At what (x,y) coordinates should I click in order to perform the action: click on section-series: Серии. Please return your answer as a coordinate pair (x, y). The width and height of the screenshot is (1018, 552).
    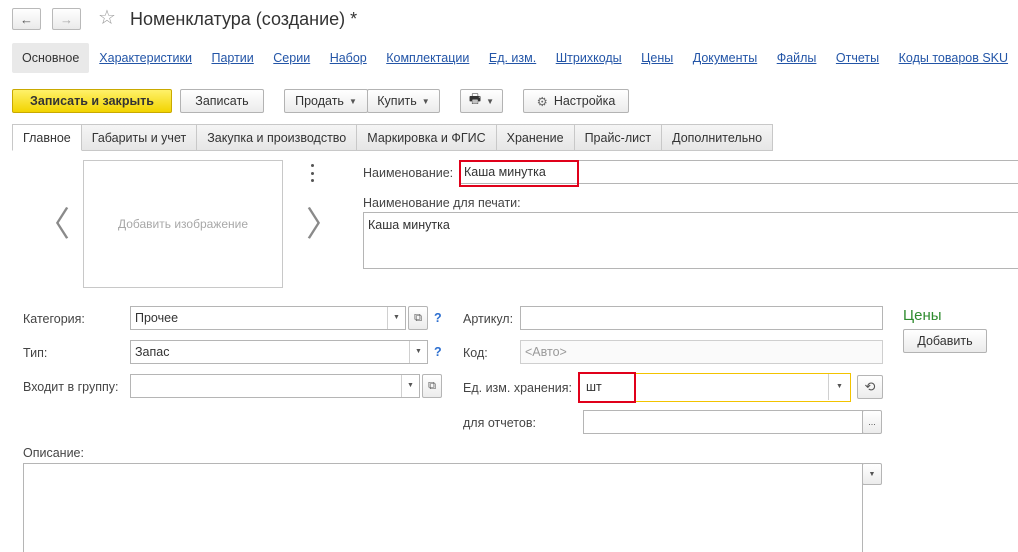
    Looking at the image, I should click on (291, 58).